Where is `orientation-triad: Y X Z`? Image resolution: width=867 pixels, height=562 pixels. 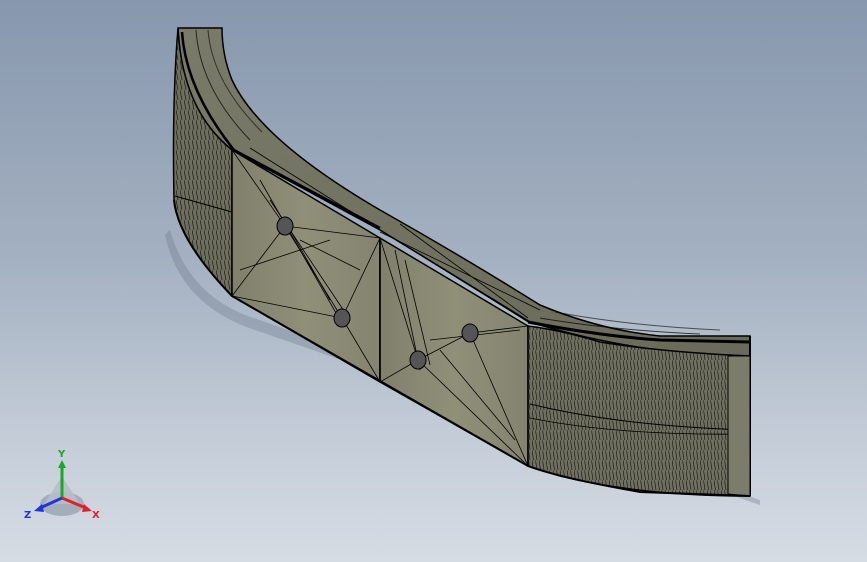 orientation-triad: Y X Z is located at coordinates (64, 486).